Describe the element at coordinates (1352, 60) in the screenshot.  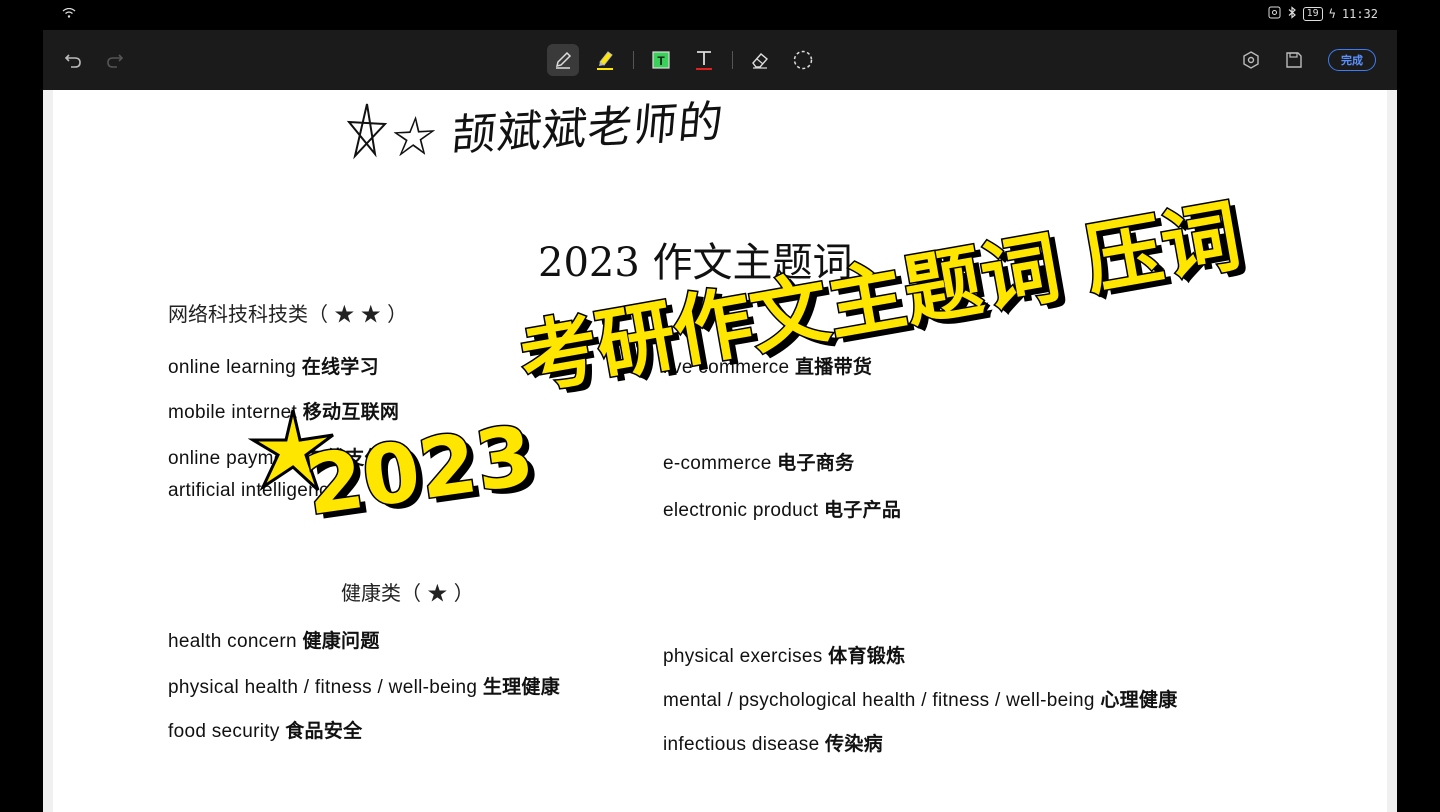
I see `done-button: 完成` at that location.